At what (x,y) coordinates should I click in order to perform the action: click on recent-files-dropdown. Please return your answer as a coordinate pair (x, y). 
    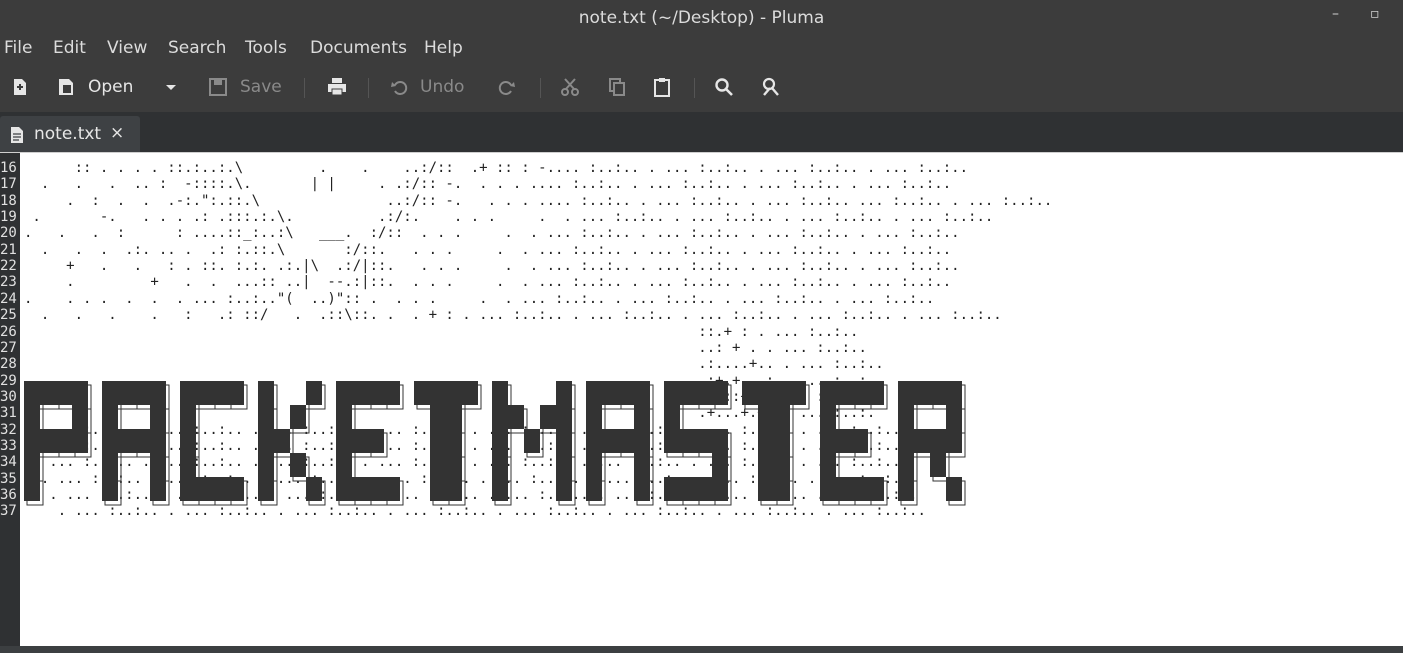
    Looking at the image, I should click on (171, 87).